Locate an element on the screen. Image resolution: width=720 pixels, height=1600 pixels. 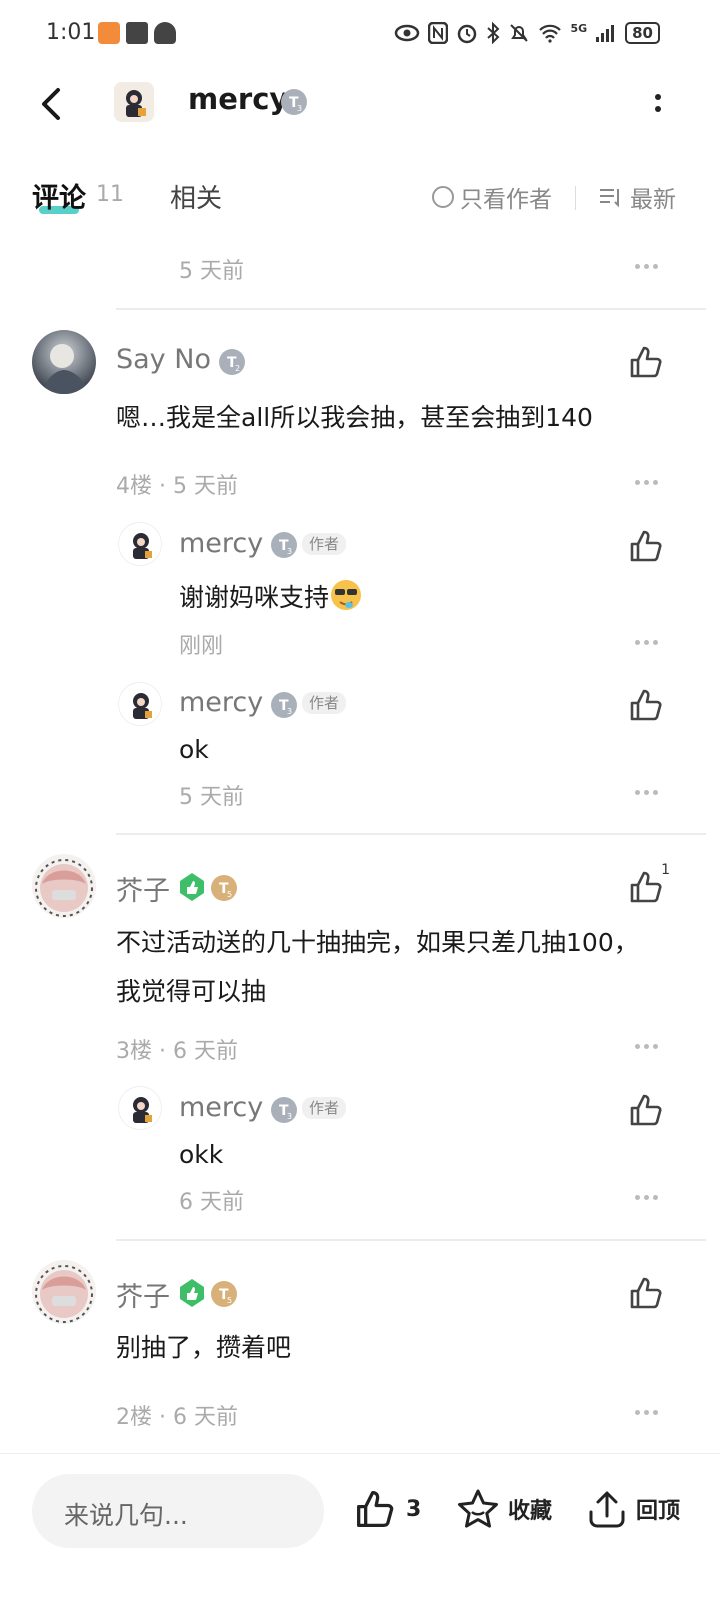
comment-tabs: 评论 11 相关 只看作者 最新 is located at coordinates (360, 196).